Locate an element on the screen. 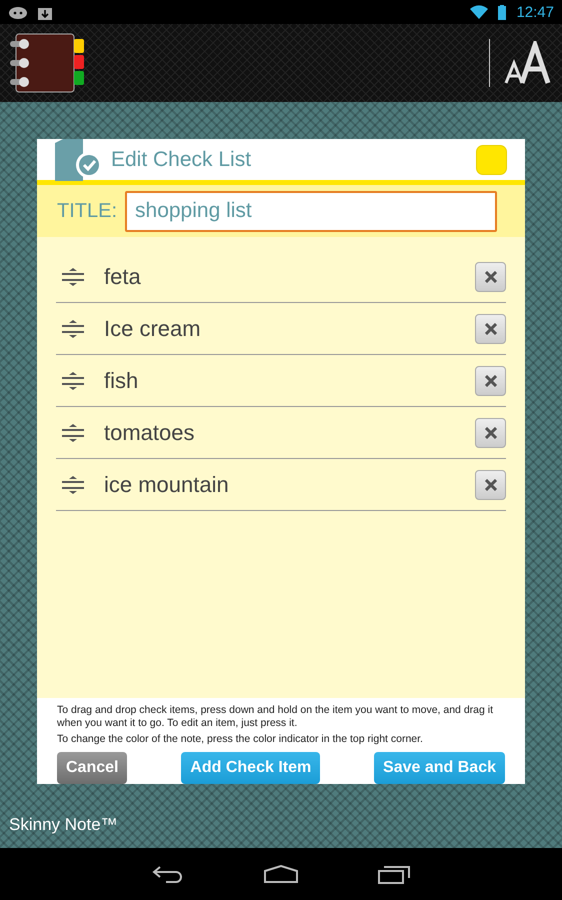 The height and width of the screenshot is (900, 562). help-text: To change the color of the note, press the color indicator in the top right corner. is located at coordinates (240, 739).